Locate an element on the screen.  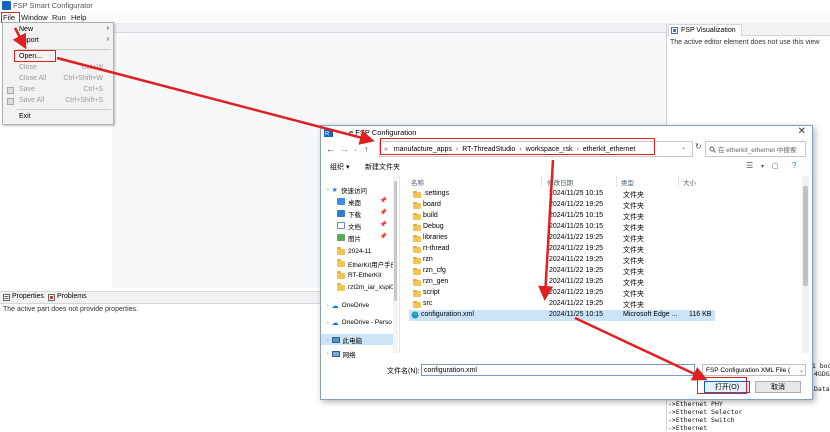
help-icon: ? is located at coordinates (794, 165).